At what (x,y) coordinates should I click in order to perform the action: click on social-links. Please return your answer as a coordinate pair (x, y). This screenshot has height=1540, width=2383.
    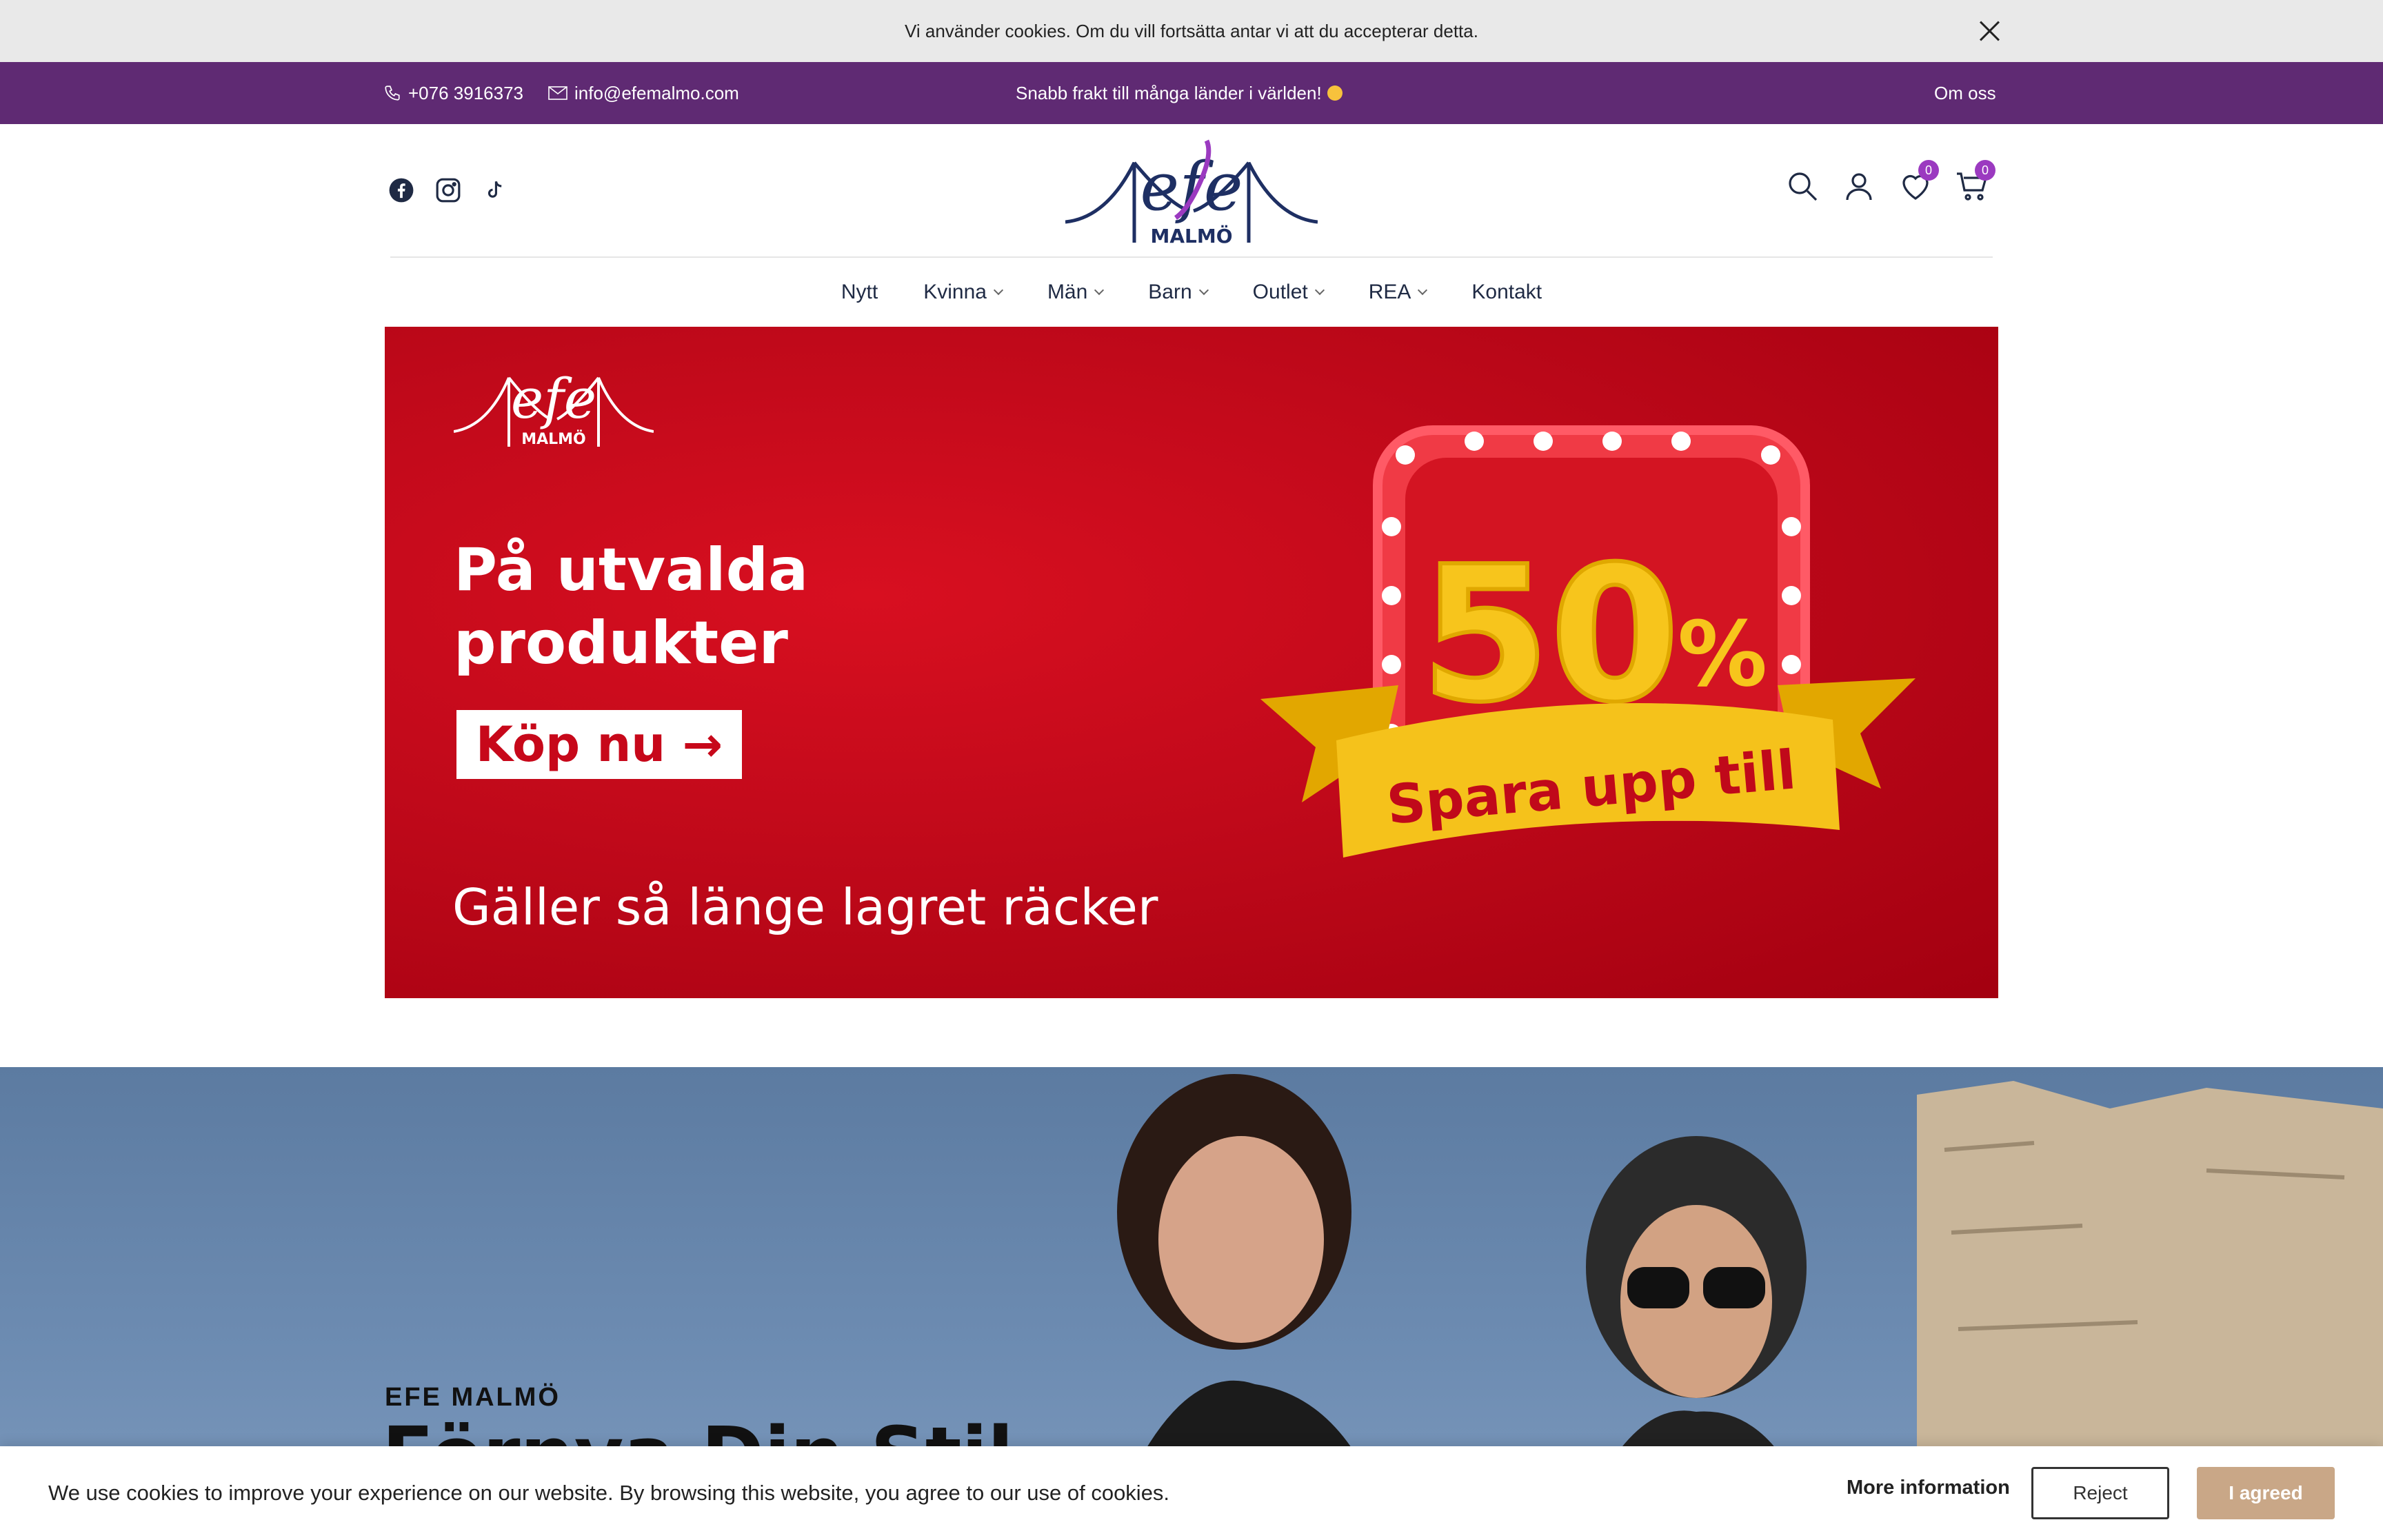
    Looking at the image, I should click on (448, 190).